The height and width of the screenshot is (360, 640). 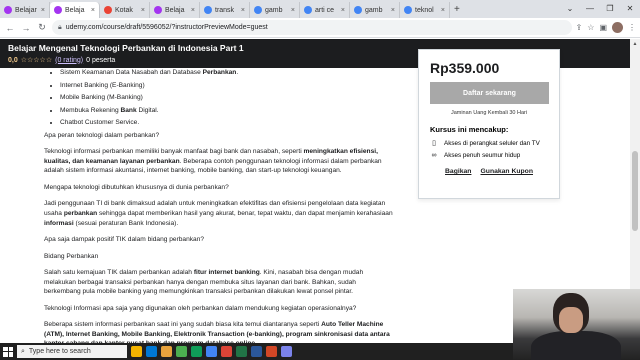 I want to click on mobile-icon: ▯, so click(x=434, y=143).